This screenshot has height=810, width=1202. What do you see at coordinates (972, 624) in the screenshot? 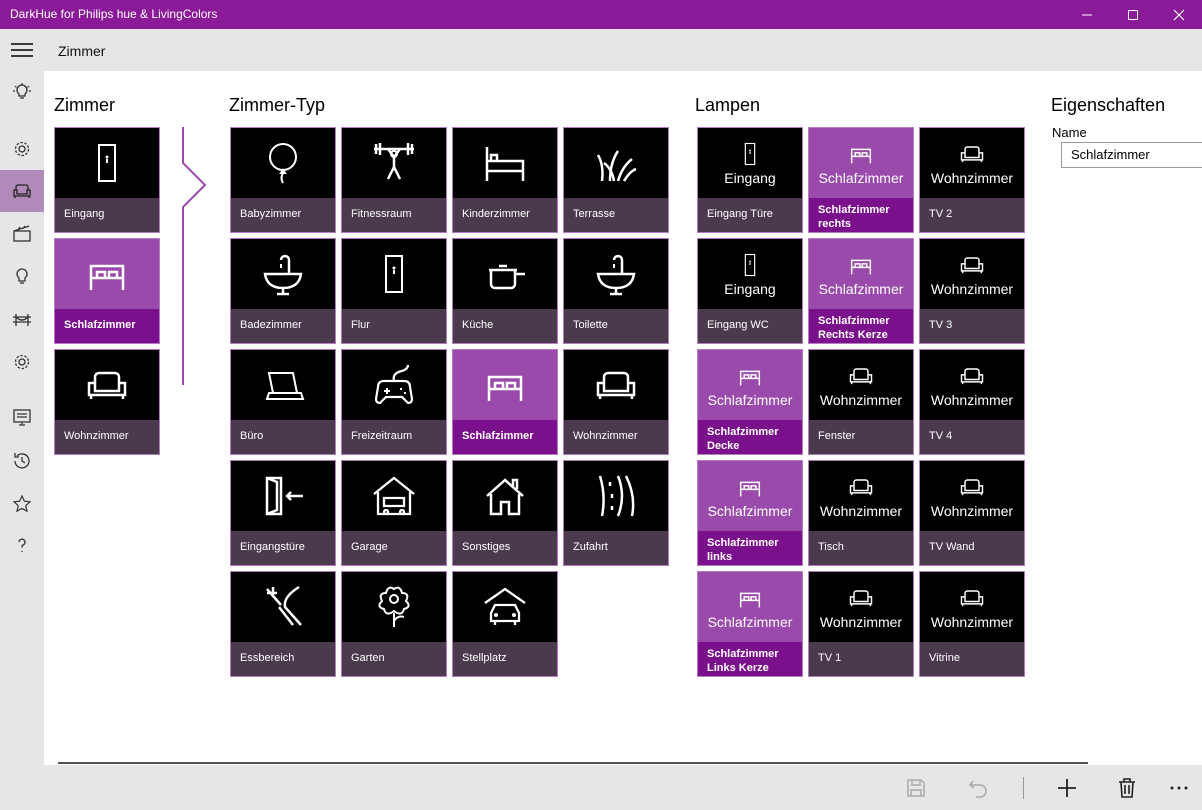
I see `tile: Wohnzimmer Vitrine` at bounding box center [972, 624].